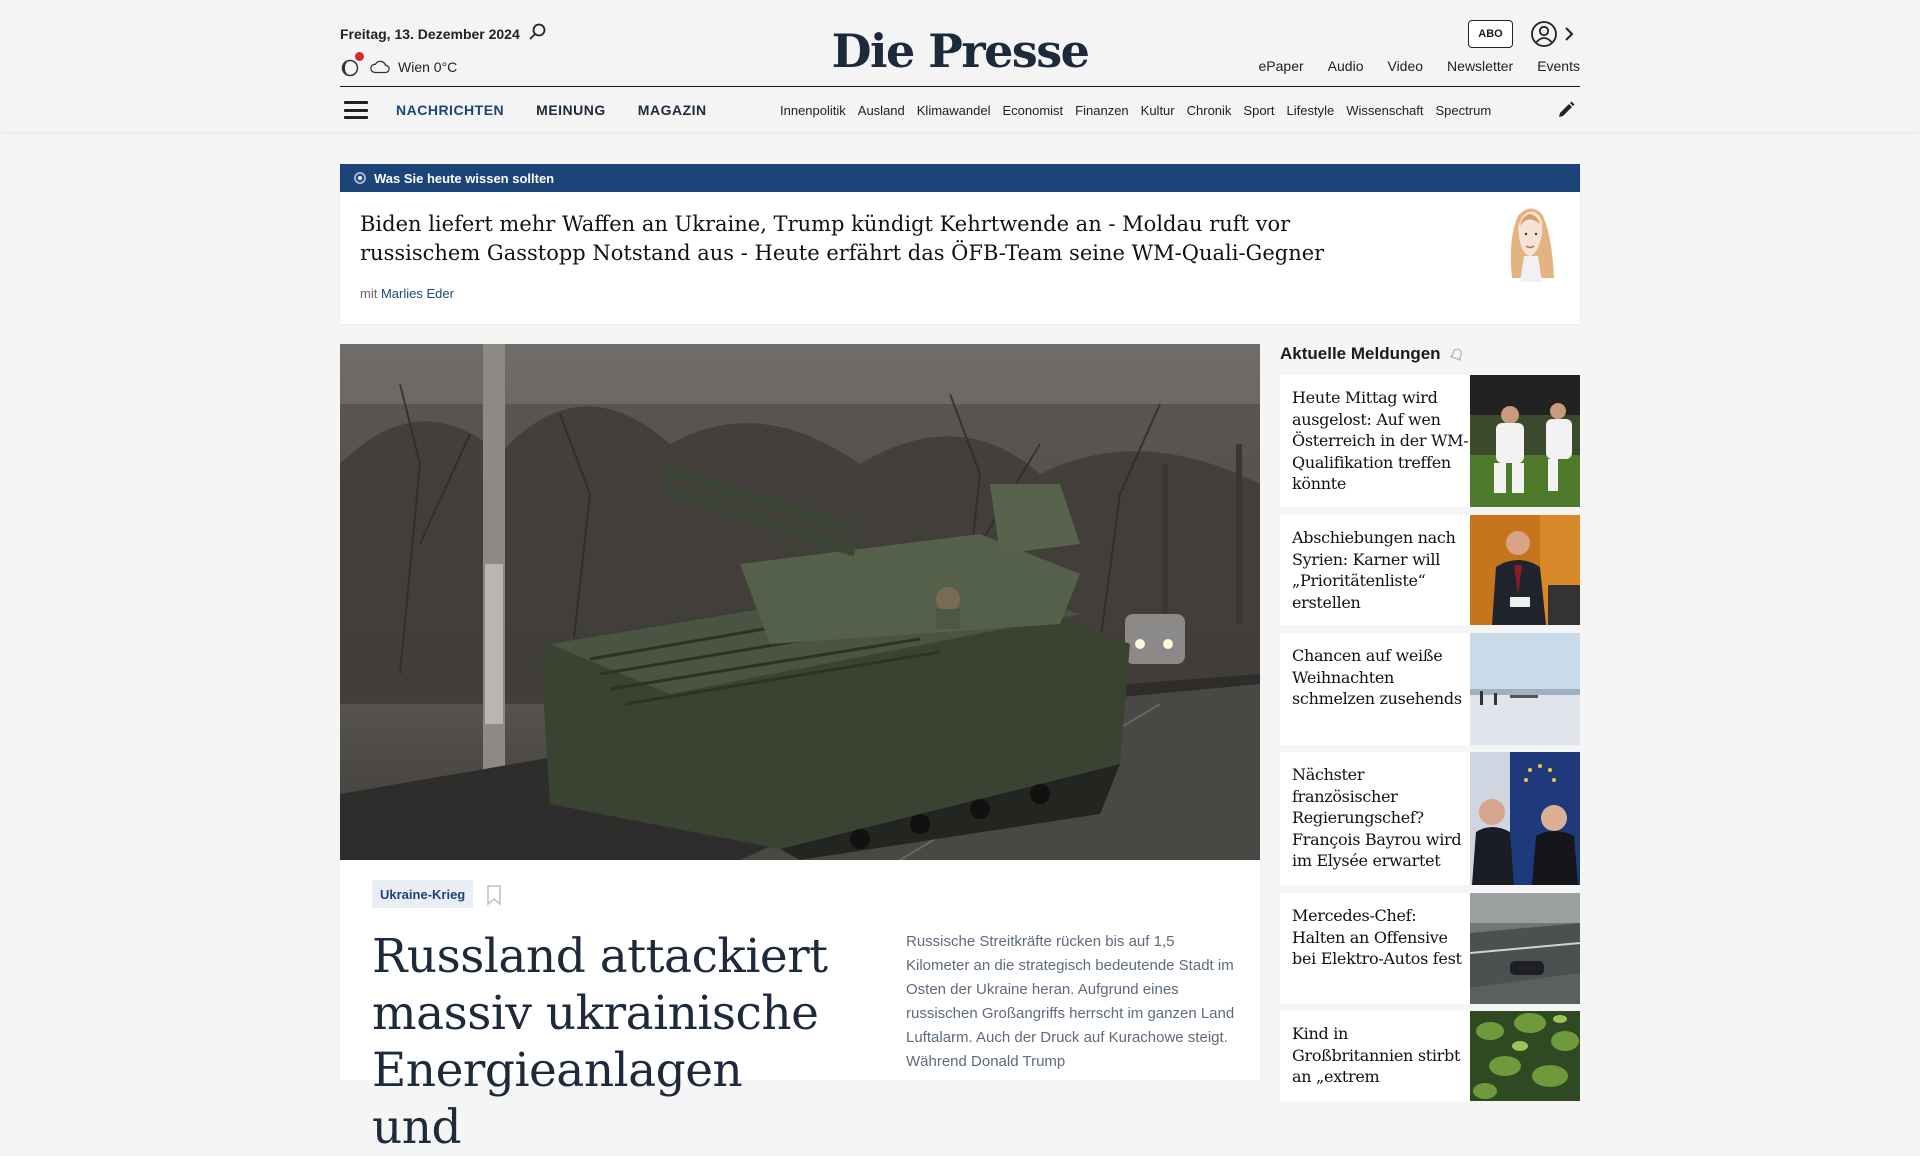 The width and height of the screenshot is (1920, 1156). What do you see at coordinates (1405, 66) in the screenshot?
I see `link-video: Video` at bounding box center [1405, 66].